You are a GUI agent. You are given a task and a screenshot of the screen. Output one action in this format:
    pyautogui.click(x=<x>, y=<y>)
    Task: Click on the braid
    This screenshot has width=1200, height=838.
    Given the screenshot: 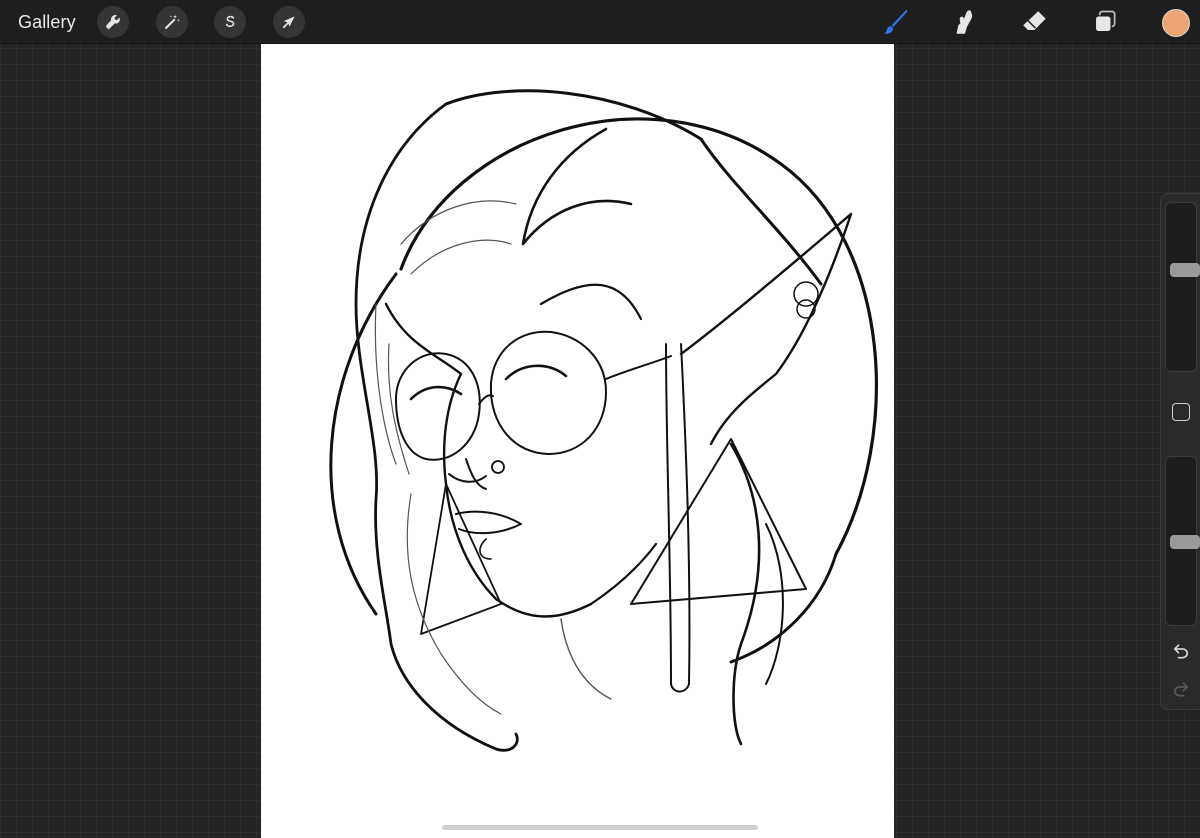 What is the action you would take?
    pyautogui.click(x=678, y=518)
    